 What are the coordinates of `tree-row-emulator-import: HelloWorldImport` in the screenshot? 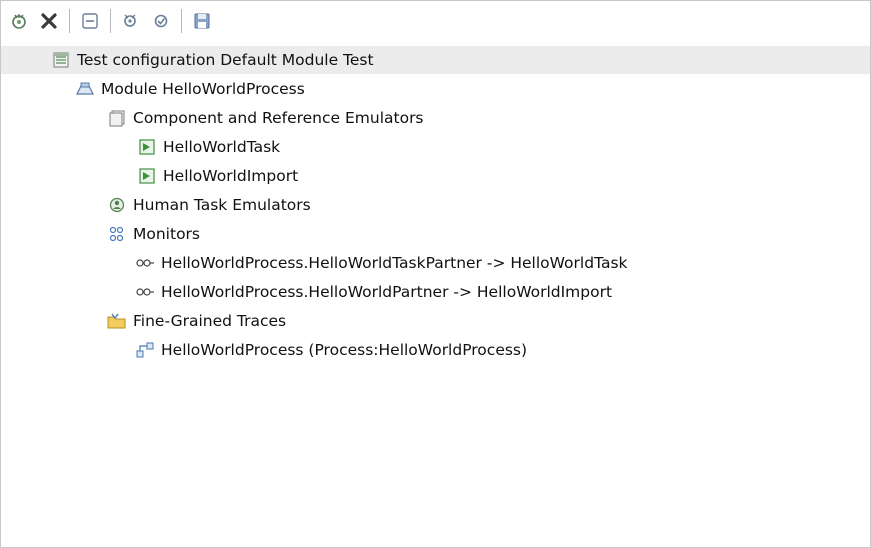 It's located at (435, 175).